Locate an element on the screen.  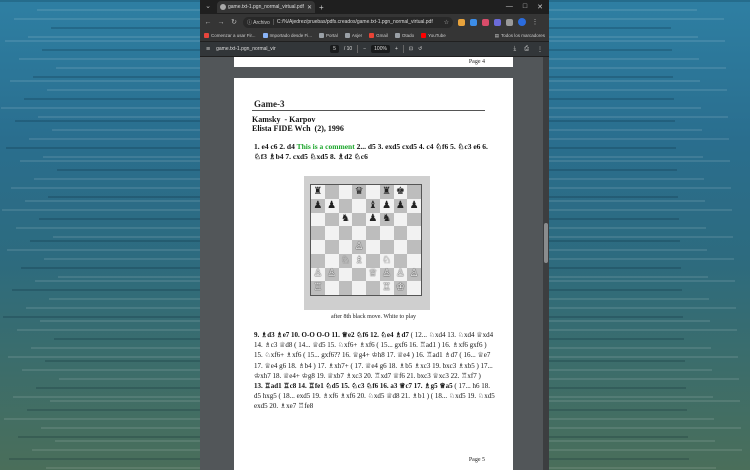
board-square: ♞ is located at coordinates (386, 219).